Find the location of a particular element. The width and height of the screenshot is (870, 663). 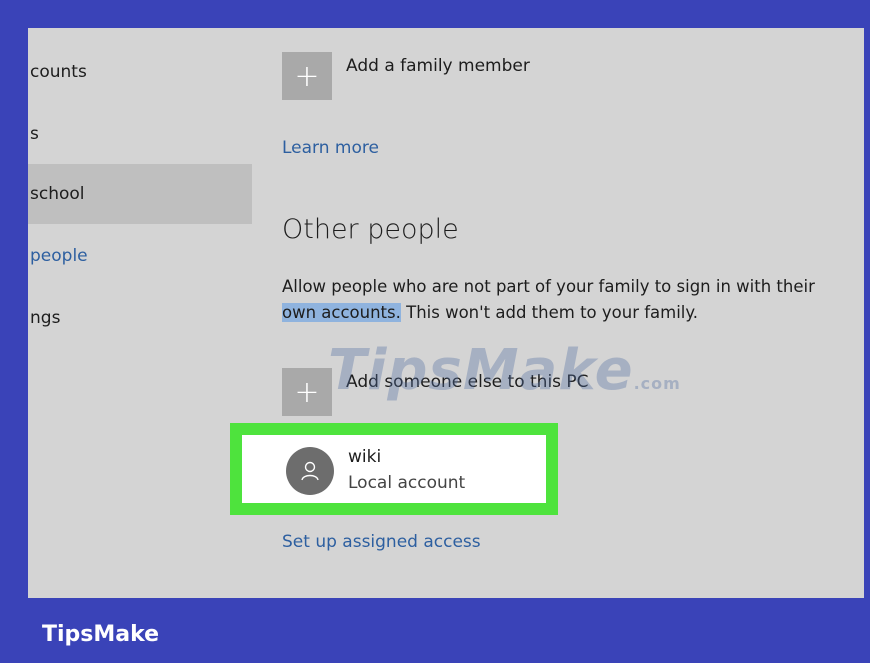

account-type: Local account is located at coordinates (407, 483).